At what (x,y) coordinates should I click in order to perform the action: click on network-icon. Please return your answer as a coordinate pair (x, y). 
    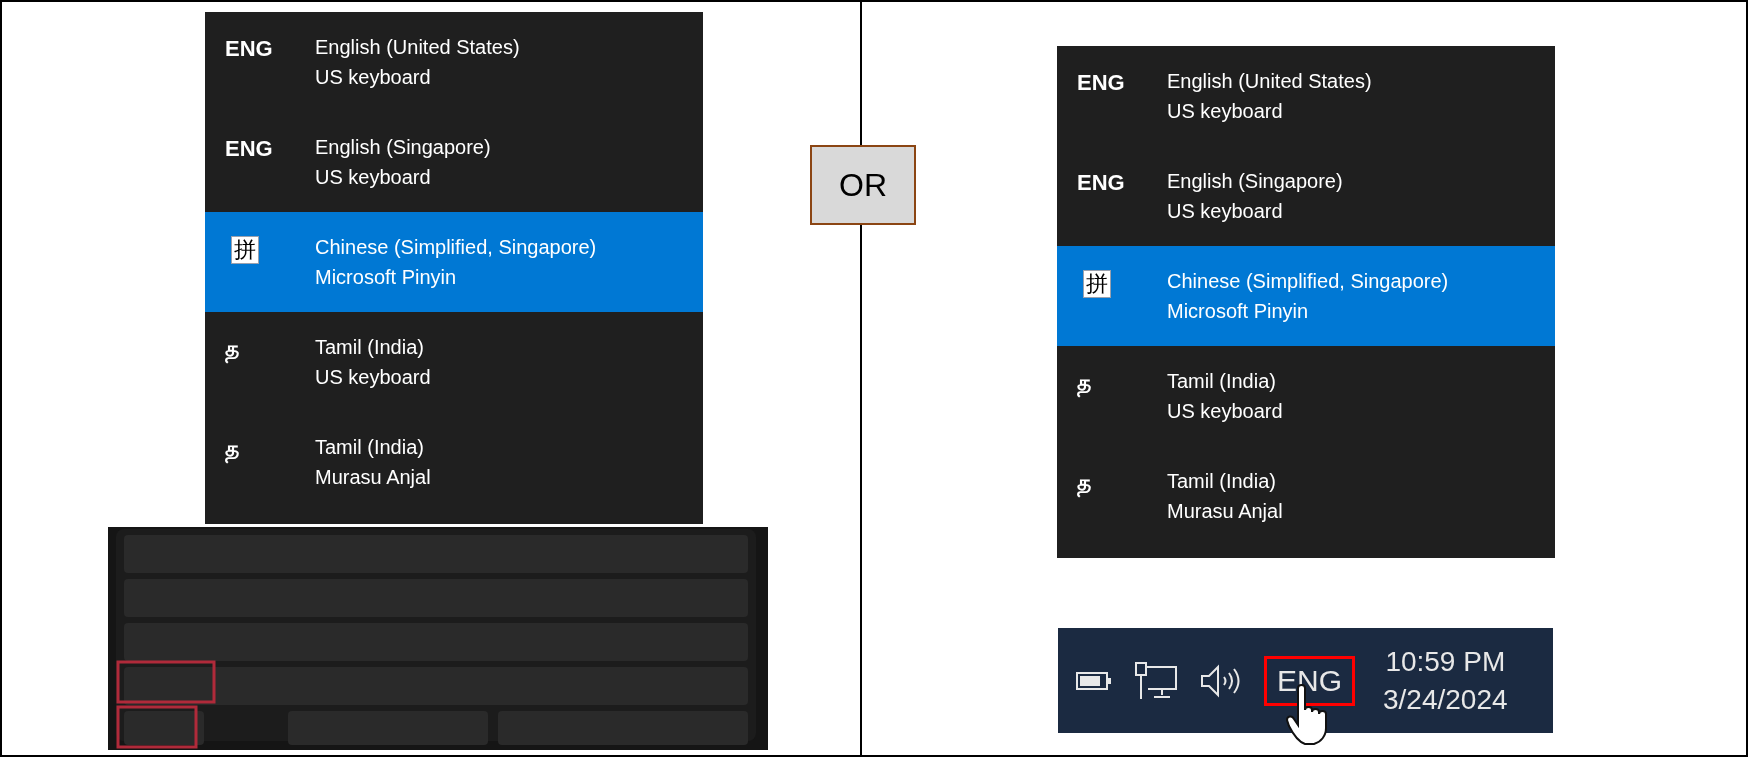
    Looking at the image, I should click on (1156, 680).